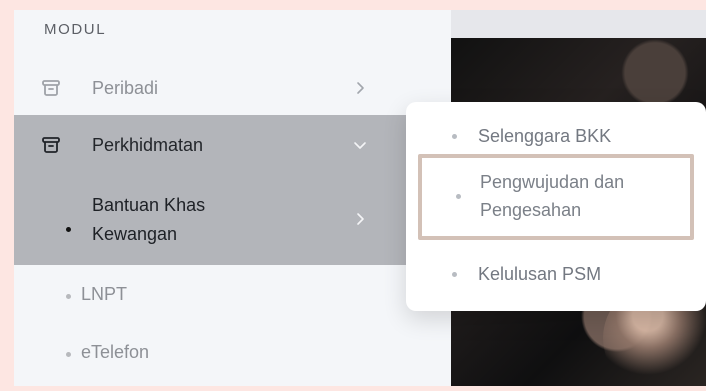  I want to click on submenu-item-label: Pengwujudan dan Pengesahan, so click(552, 196).